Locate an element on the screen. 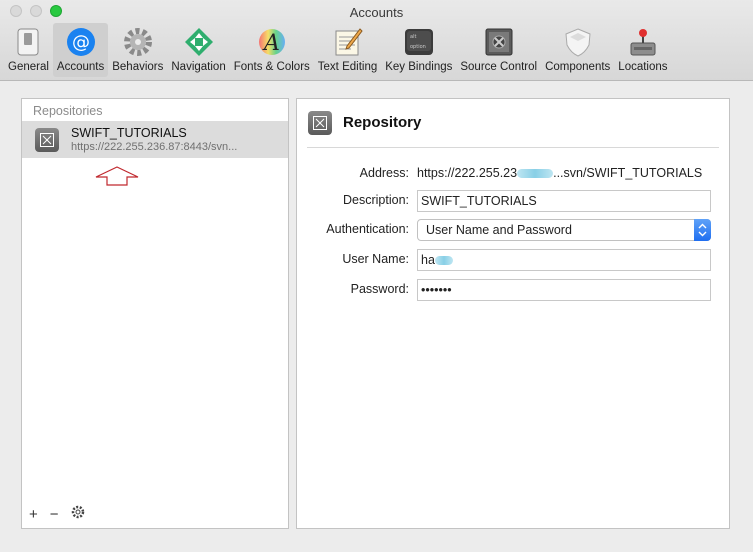  list-tools: + − is located at coordinates (57, 514).